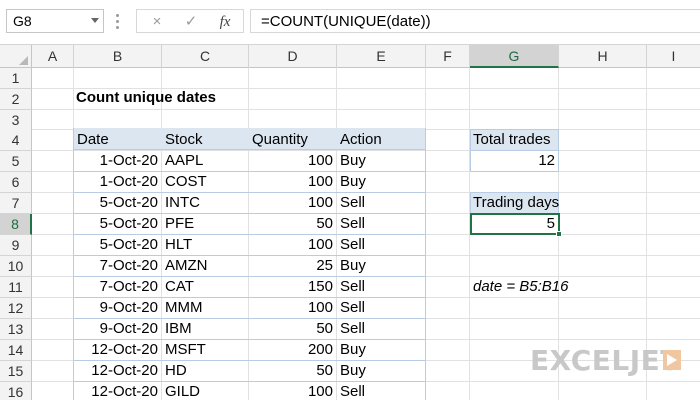 The width and height of the screenshot is (700, 400). I want to click on row-header-16: 16, so click(16, 391).